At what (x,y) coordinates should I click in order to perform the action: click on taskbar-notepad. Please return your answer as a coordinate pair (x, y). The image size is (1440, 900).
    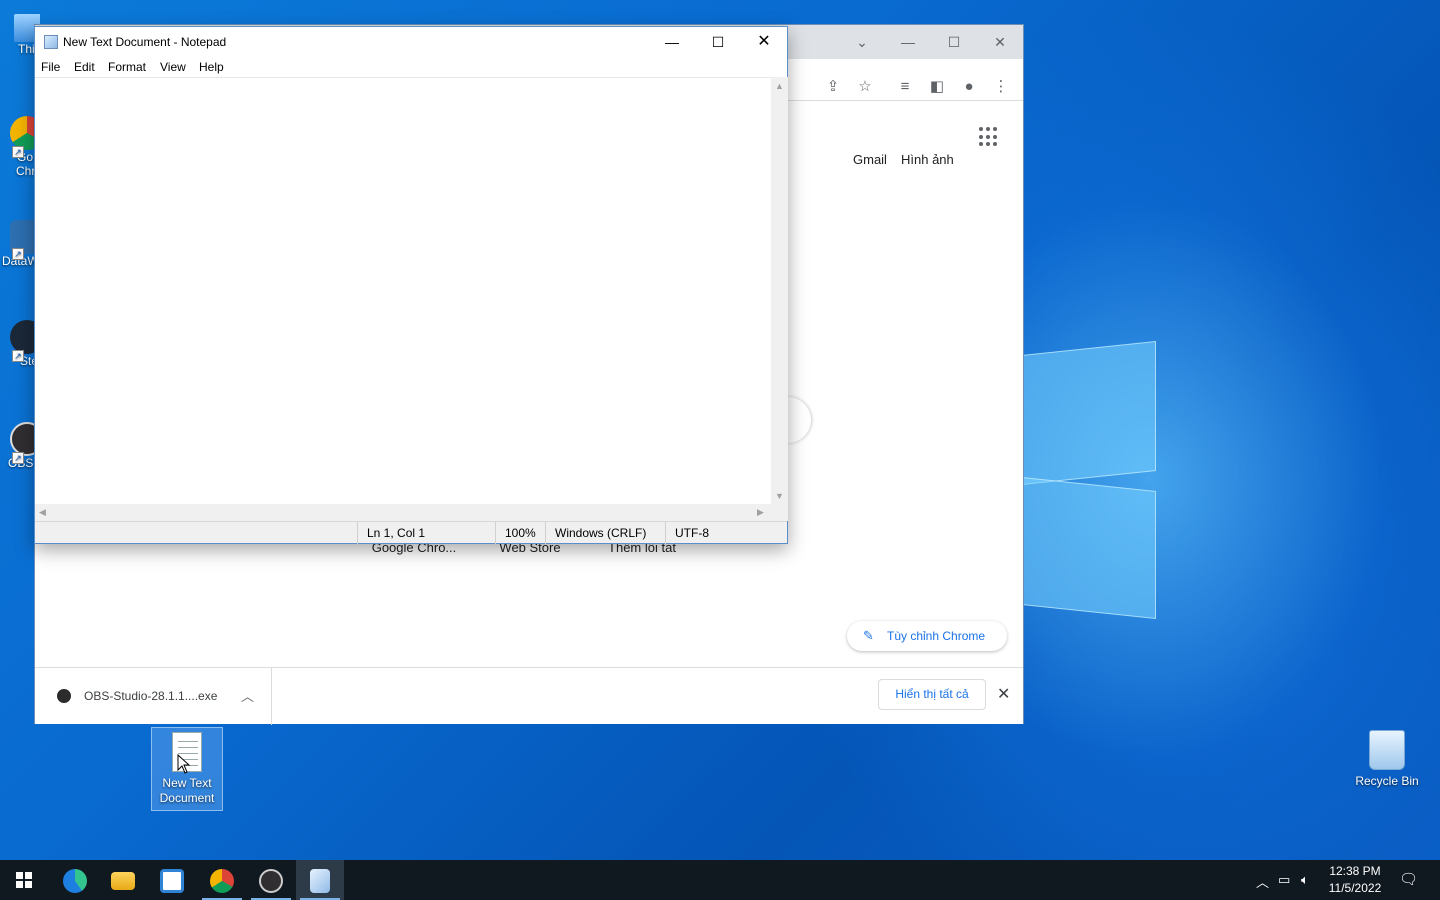
    Looking at the image, I should click on (320, 880).